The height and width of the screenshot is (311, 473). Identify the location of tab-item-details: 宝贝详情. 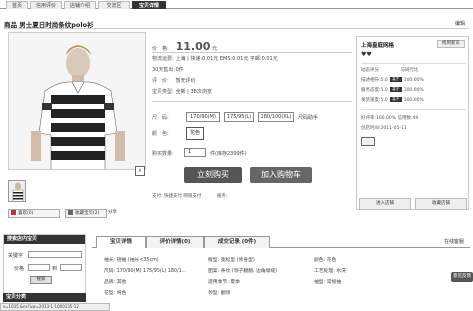
(121, 242).